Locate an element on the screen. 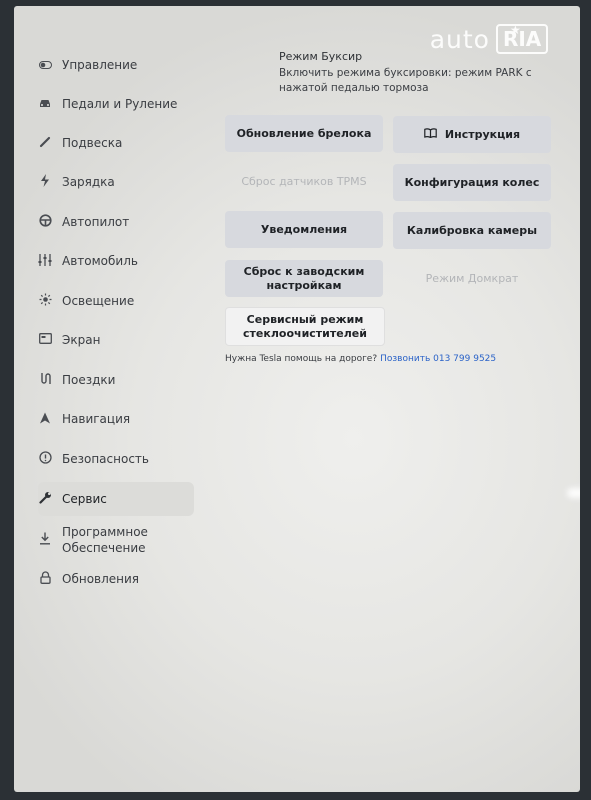 This screenshot has width=591, height=800. sun-icon is located at coordinates (45, 301).